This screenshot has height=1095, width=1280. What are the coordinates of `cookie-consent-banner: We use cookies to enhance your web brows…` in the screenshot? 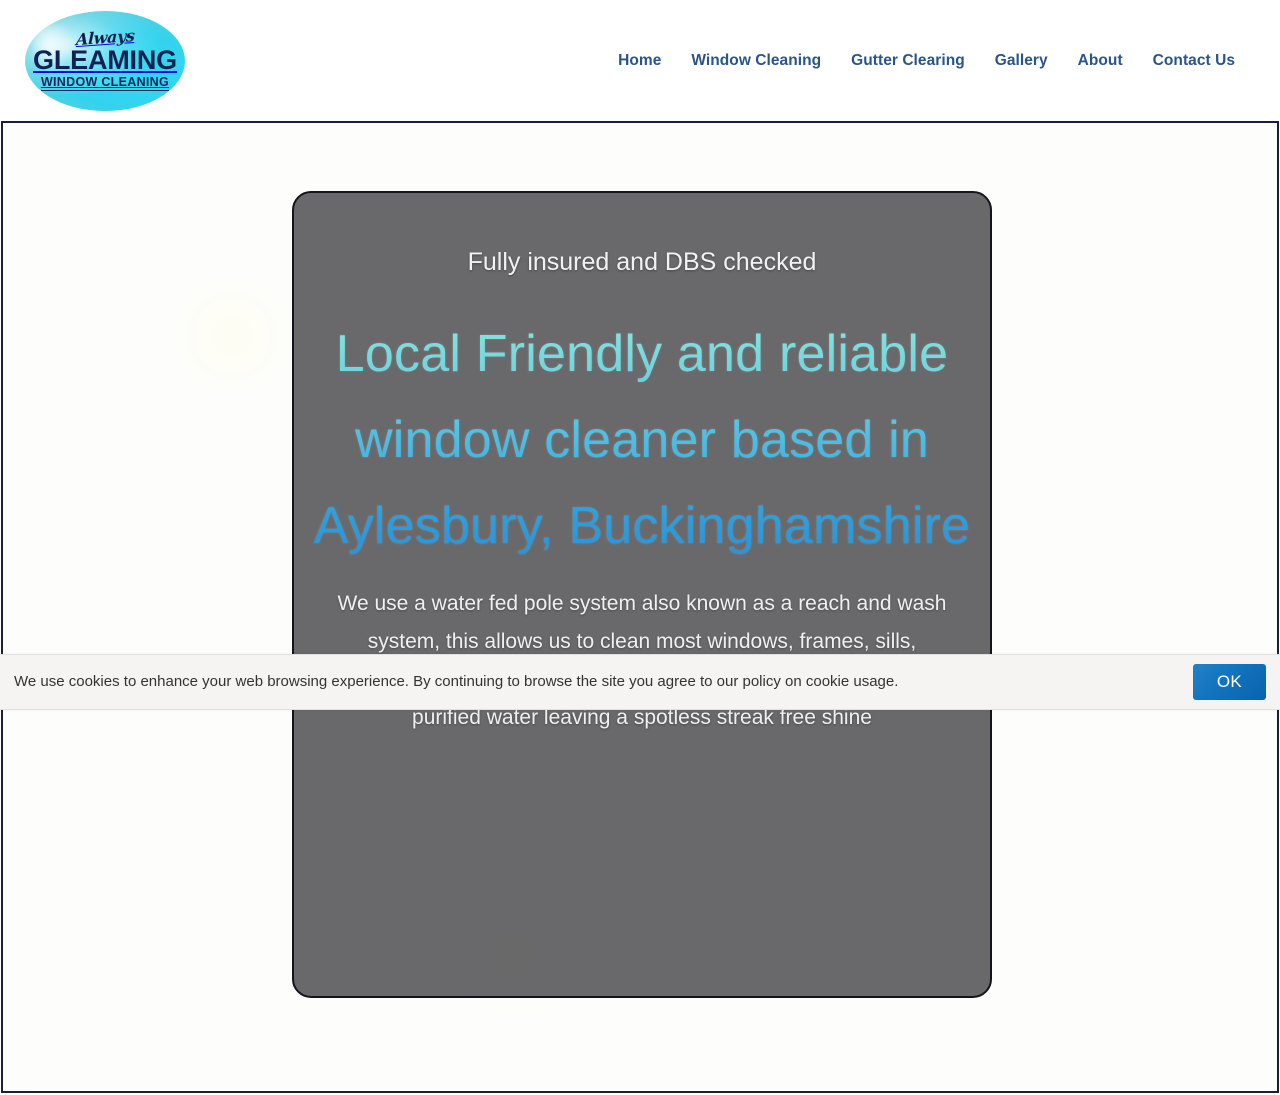 It's located at (640, 682).